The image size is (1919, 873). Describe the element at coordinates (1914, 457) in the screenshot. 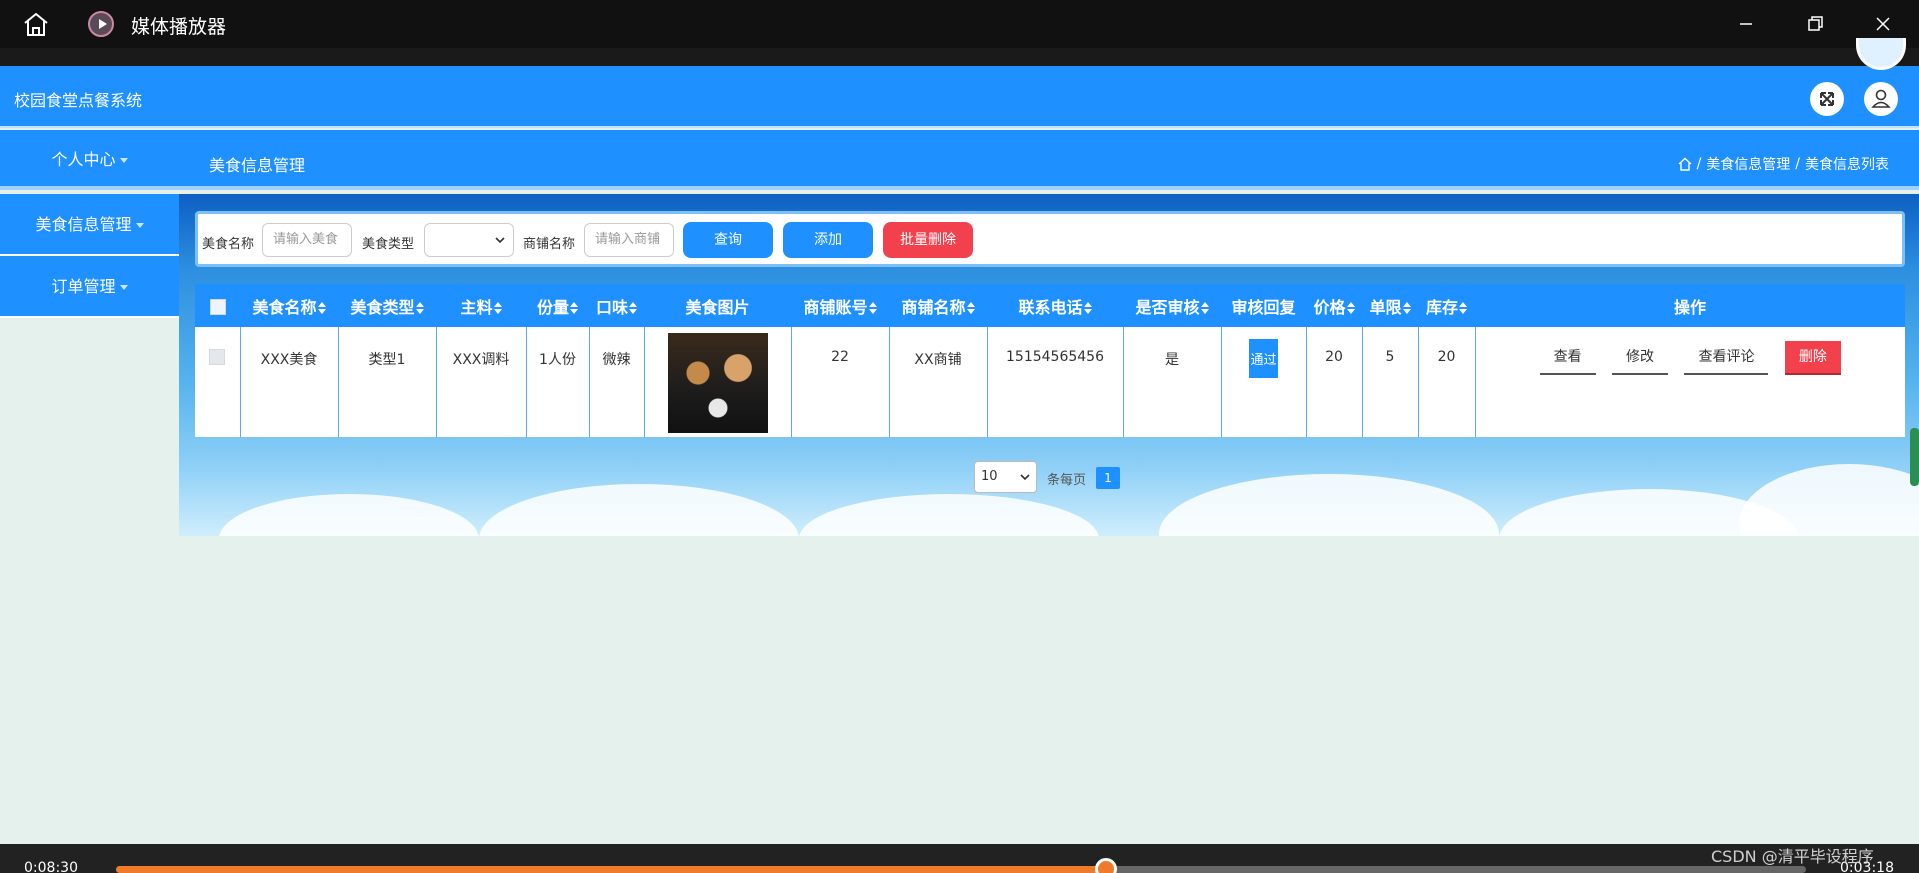

I see `scrollbar` at that location.